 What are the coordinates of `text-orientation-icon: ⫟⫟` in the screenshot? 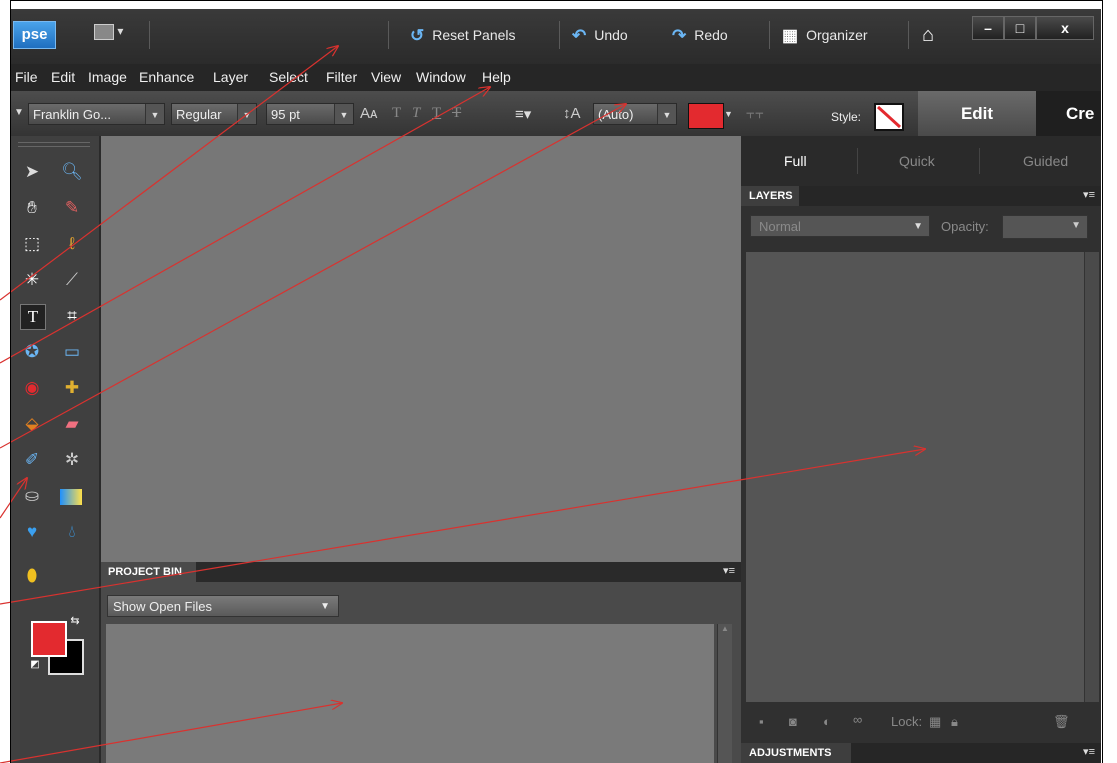 It's located at (755, 113).